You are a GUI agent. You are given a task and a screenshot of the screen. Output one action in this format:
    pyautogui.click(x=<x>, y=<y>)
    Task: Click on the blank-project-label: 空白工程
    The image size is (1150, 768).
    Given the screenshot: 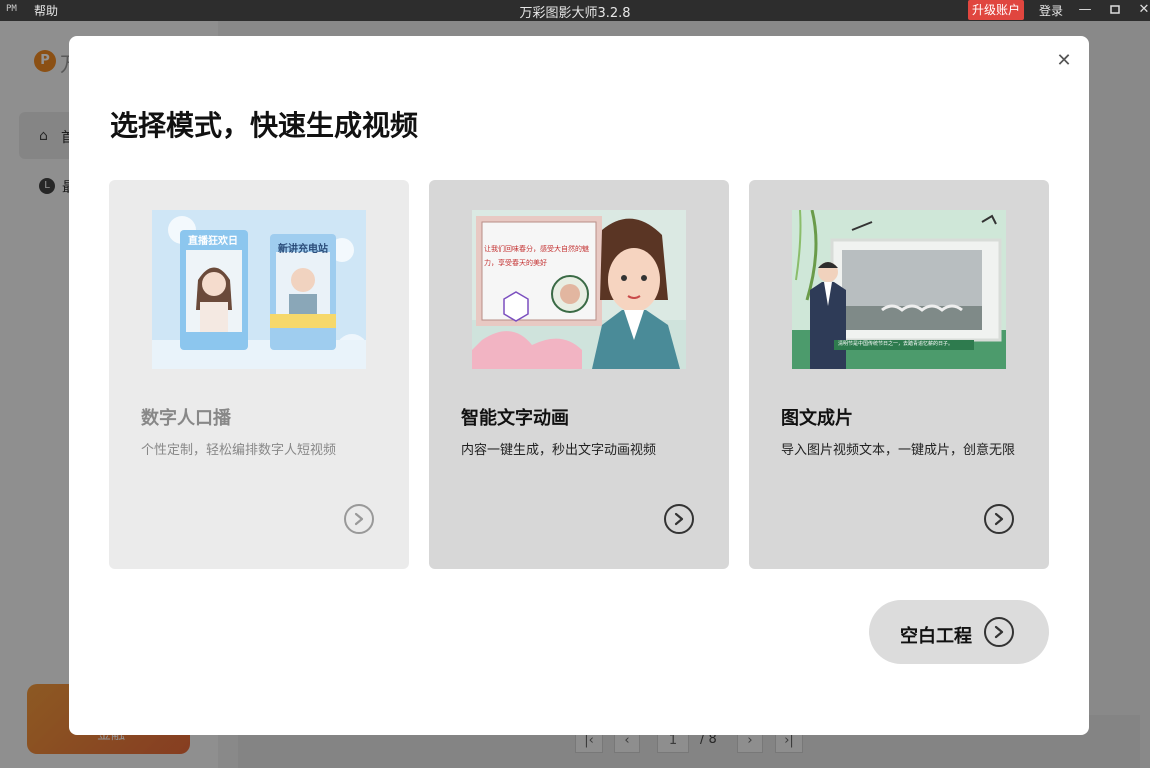 What is the action you would take?
    pyautogui.click(x=936, y=636)
    